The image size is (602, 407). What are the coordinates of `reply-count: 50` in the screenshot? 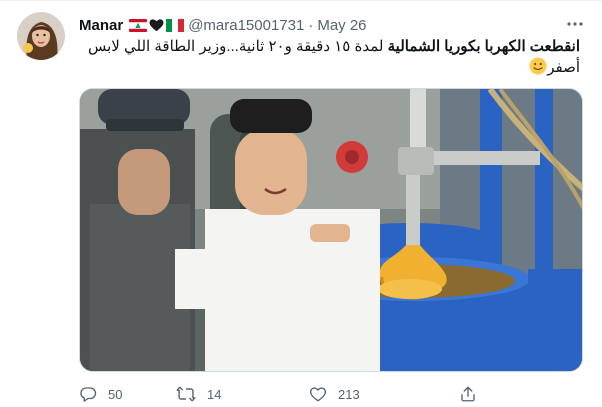 It's located at (115, 394).